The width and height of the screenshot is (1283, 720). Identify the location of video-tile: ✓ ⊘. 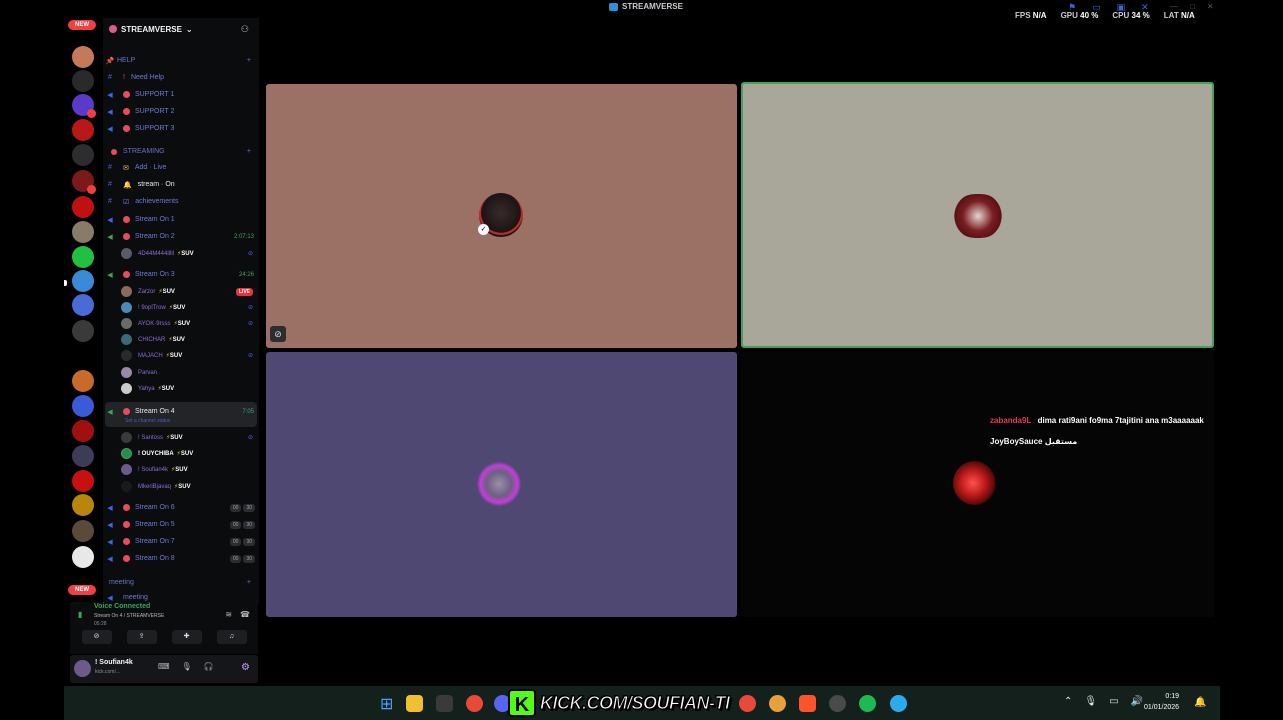
(501, 216).